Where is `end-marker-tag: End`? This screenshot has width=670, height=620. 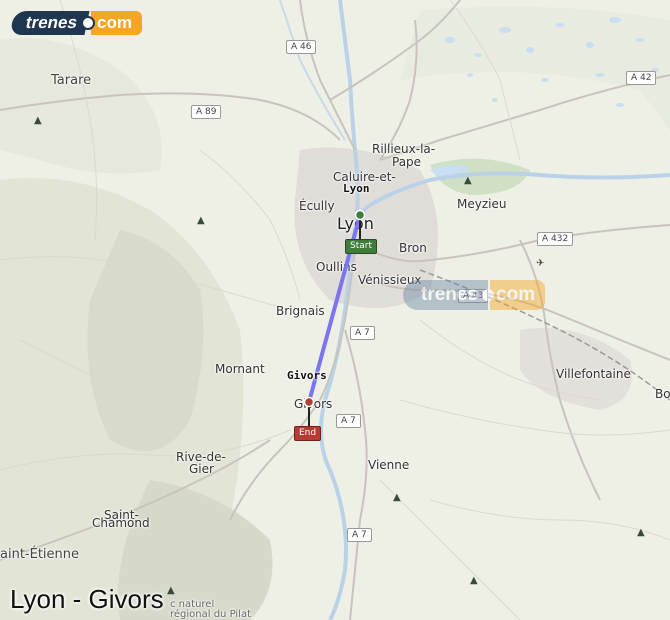
end-marker-tag: End is located at coordinates (308, 433).